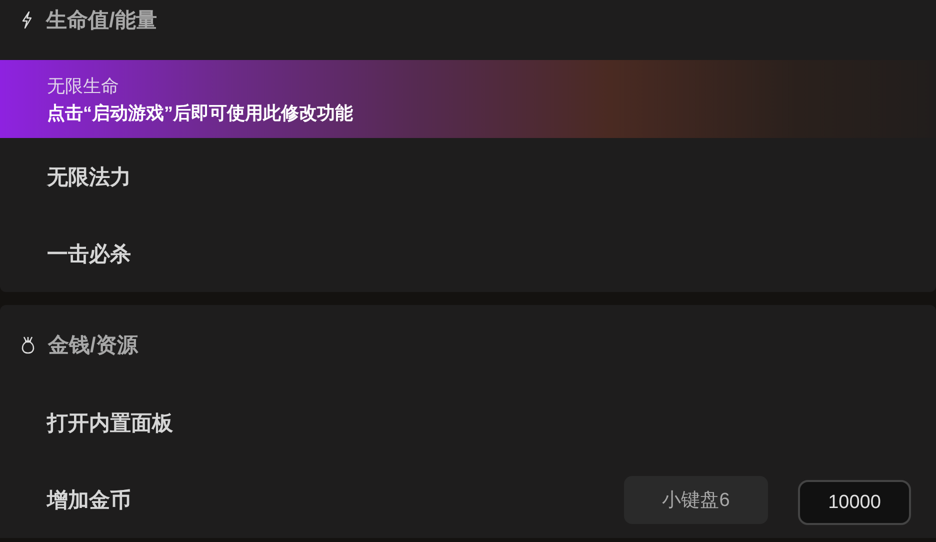  What do you see at coordinates (110, 423) in the screenshot?
I see `cheat-label: 打开内置面板` at bounding box center [110, 423].